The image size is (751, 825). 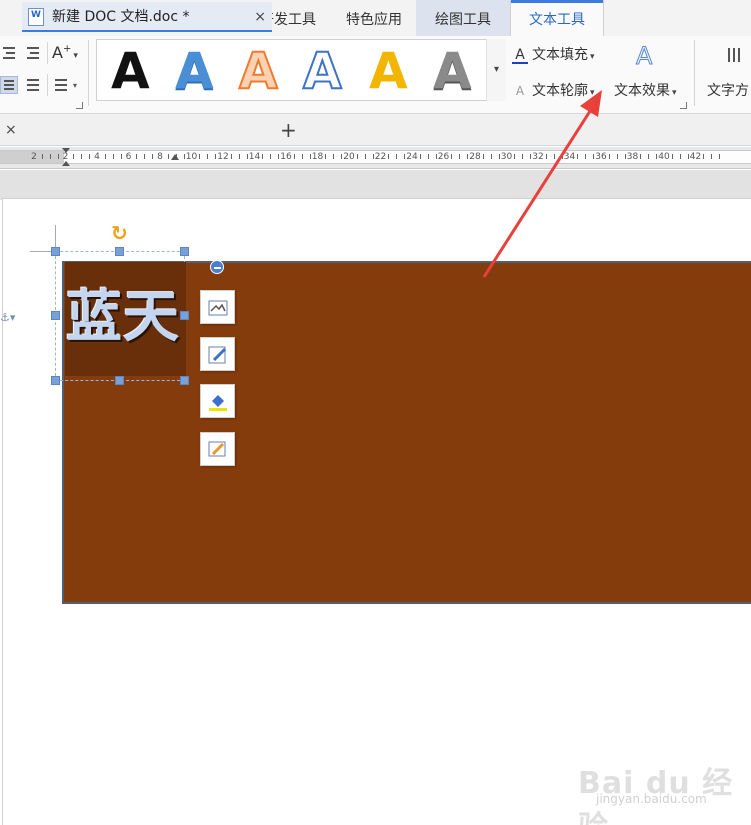 What do you see at coordinates (61, 85) in the screenshot?
I see `line-spacing-icon` at bounding box center [61, 85].